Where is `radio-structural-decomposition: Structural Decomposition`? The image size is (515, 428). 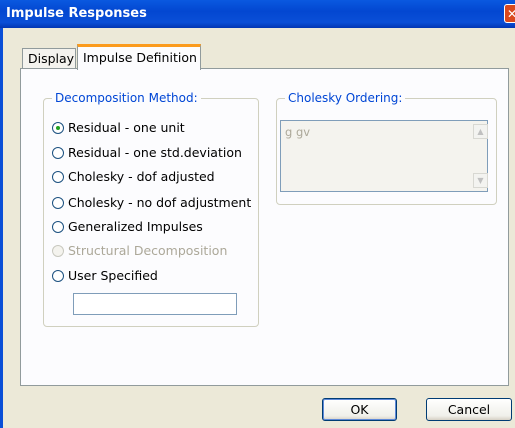
radio-structural-decomposition: Structural Decomposition is located at coordinates (139, 251).